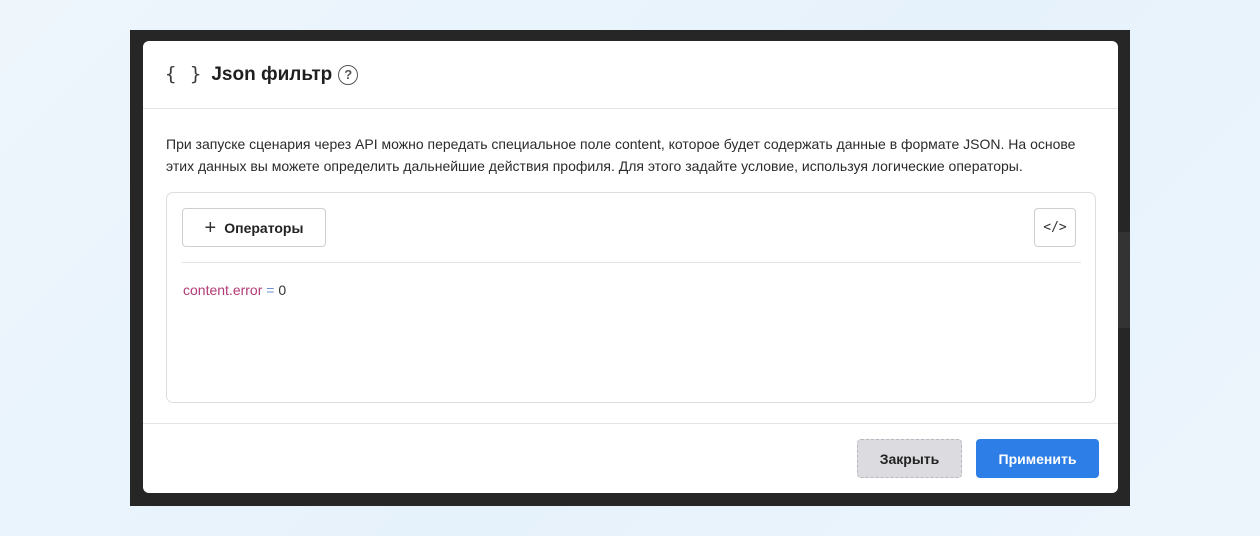  I want to click on condition-expression: content.error = 0, so click(234, 290).